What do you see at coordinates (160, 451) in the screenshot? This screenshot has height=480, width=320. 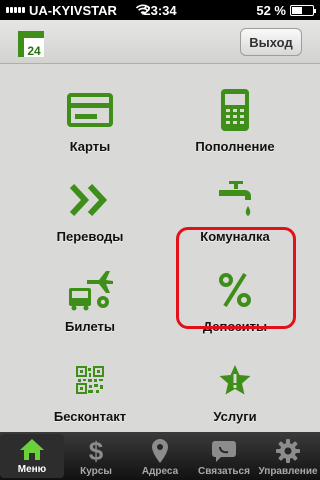 I see `map-pin-icon` at bounding box center [160, 451].